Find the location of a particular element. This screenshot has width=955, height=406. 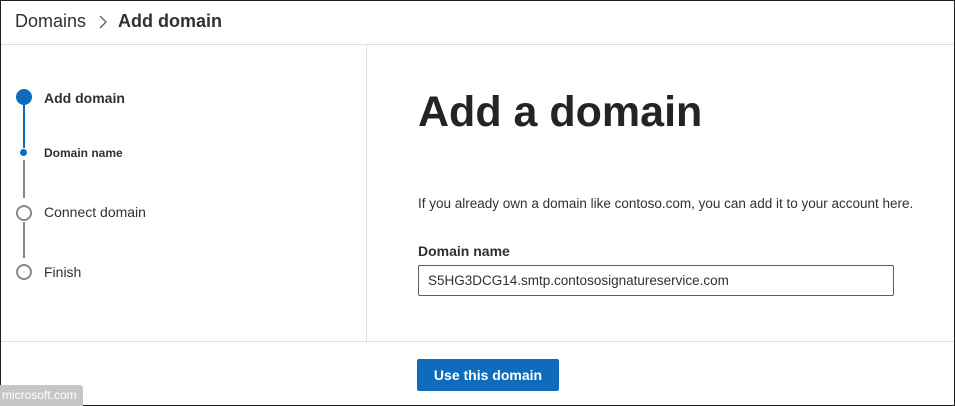

step-progress-line is located at coordinates (24, 126).